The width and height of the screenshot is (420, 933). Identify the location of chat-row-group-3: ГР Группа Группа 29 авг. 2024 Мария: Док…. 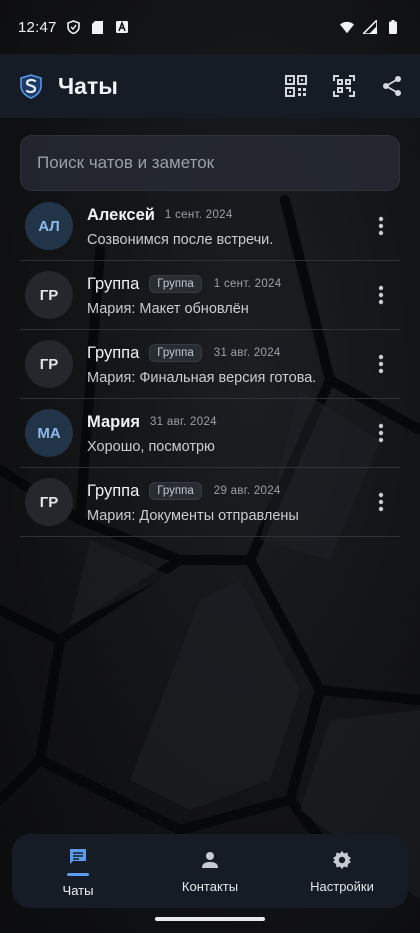
(210, 502).